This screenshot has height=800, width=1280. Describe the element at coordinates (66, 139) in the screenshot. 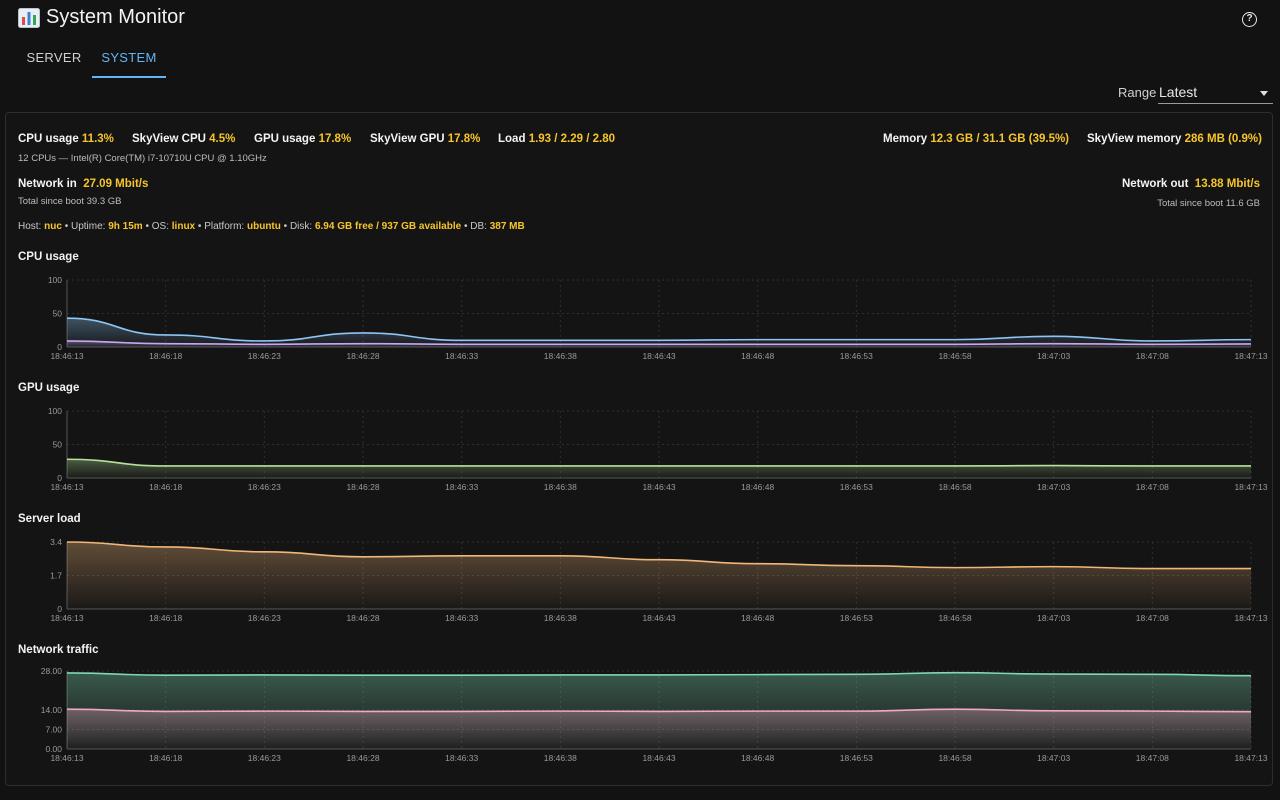

I see `stat-cpu-usage: CPU usage 11.3%` at that location.